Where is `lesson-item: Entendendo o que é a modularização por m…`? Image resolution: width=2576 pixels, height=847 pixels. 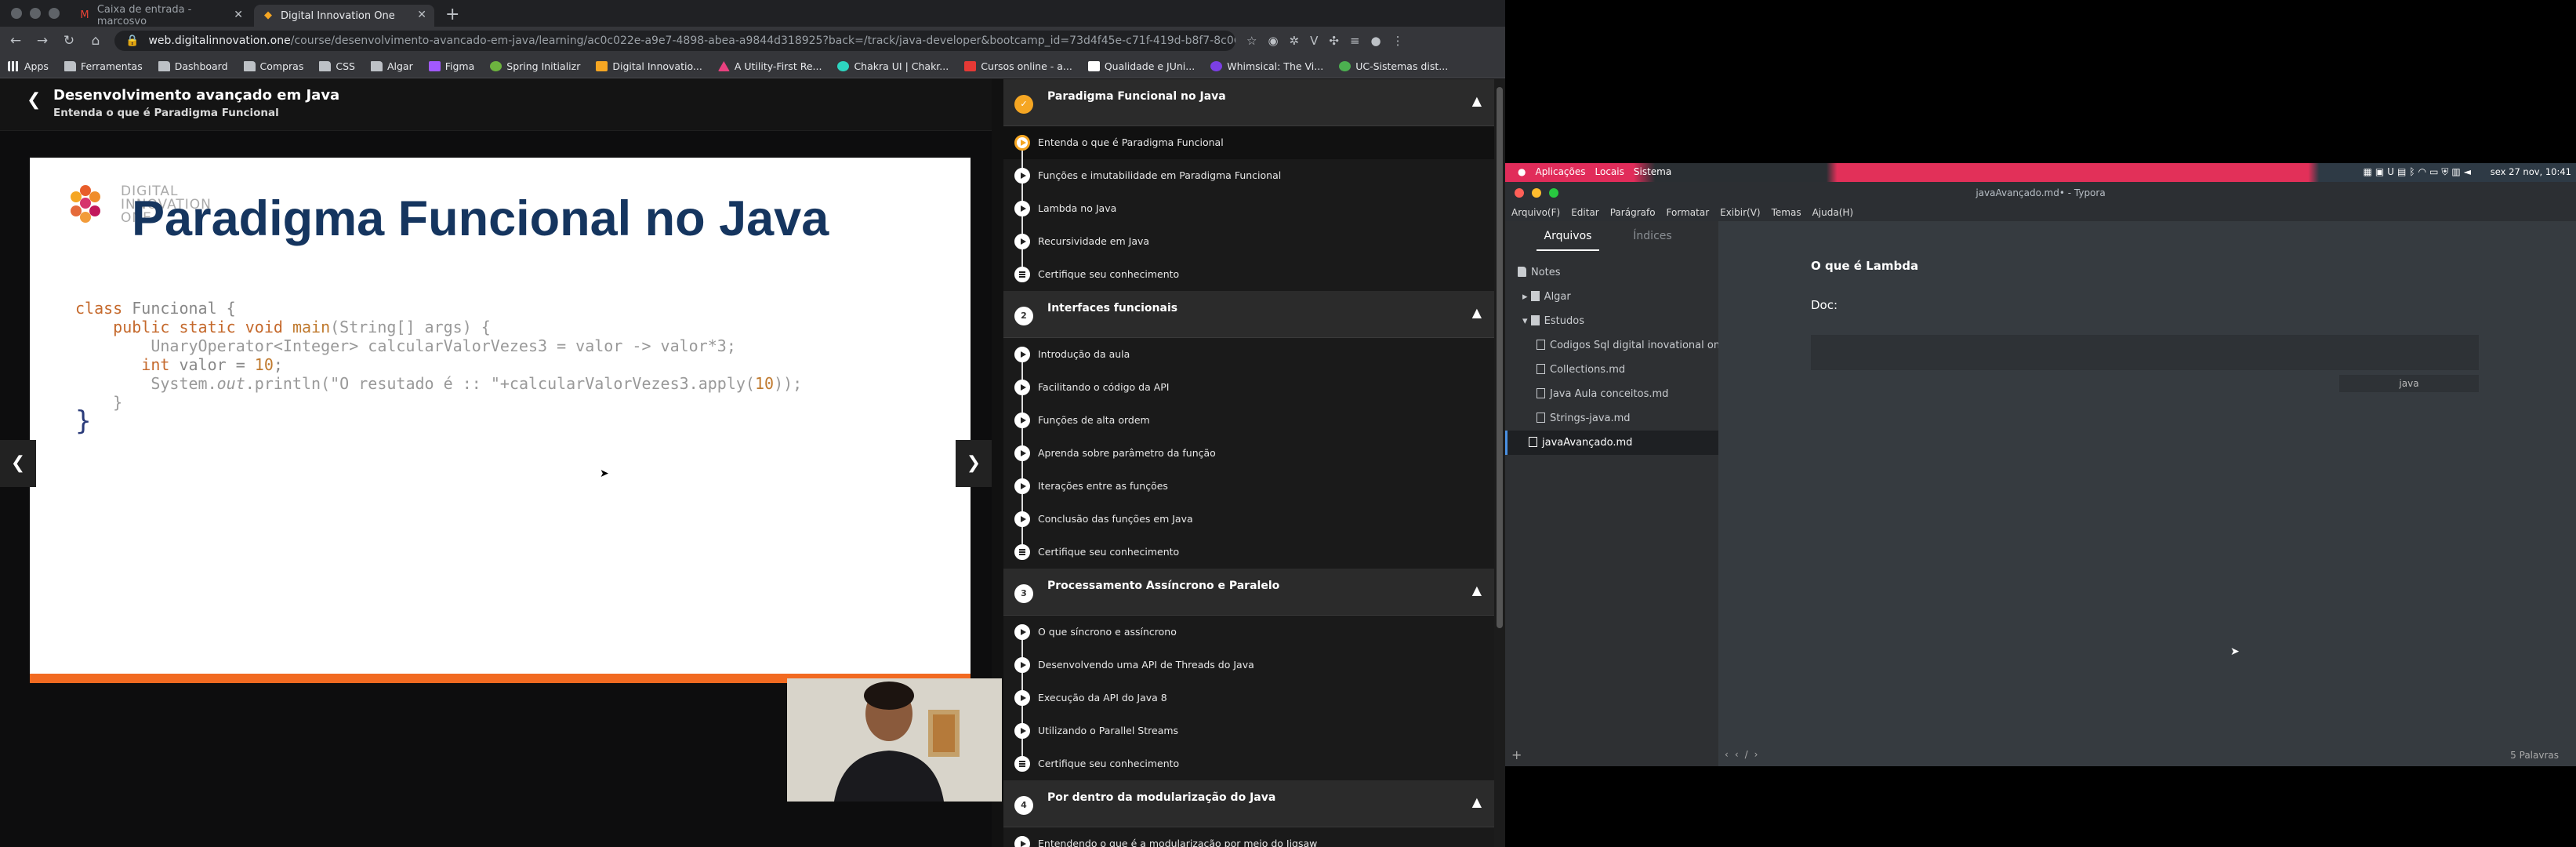 lesson-item: Entendendo o que é a modularização por m… is located at coordinates (1248, 837).